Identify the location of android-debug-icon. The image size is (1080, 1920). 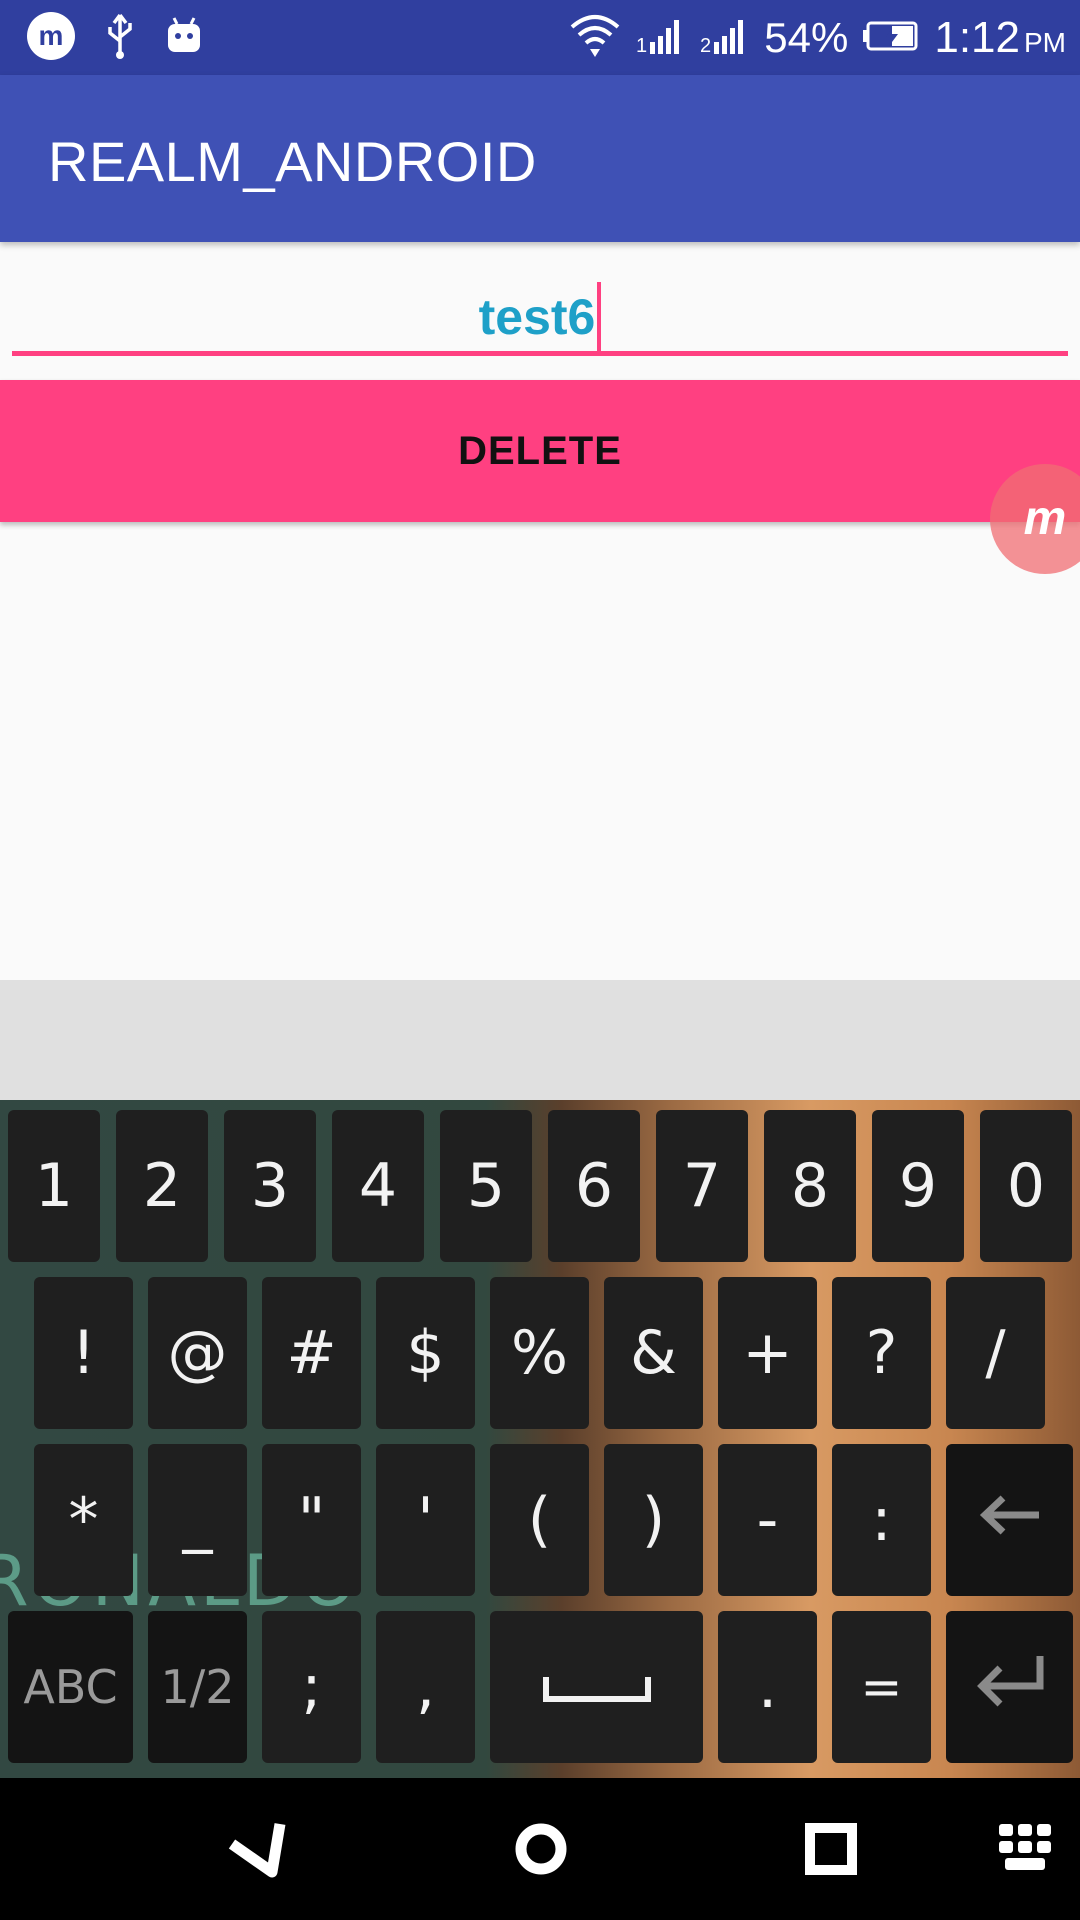
(184, 38).